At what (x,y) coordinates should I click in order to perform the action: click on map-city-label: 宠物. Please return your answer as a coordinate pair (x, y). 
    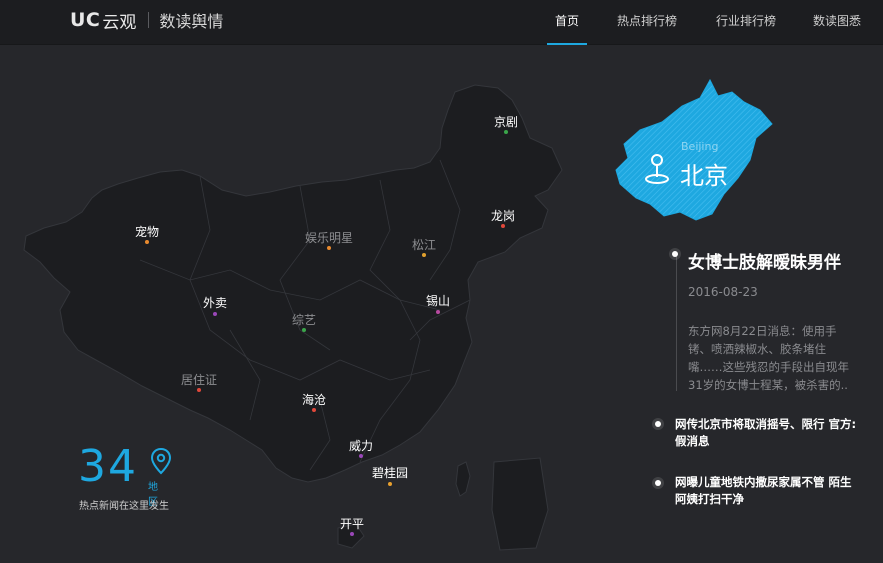
    Looking at the image, I should click on (147, 231).